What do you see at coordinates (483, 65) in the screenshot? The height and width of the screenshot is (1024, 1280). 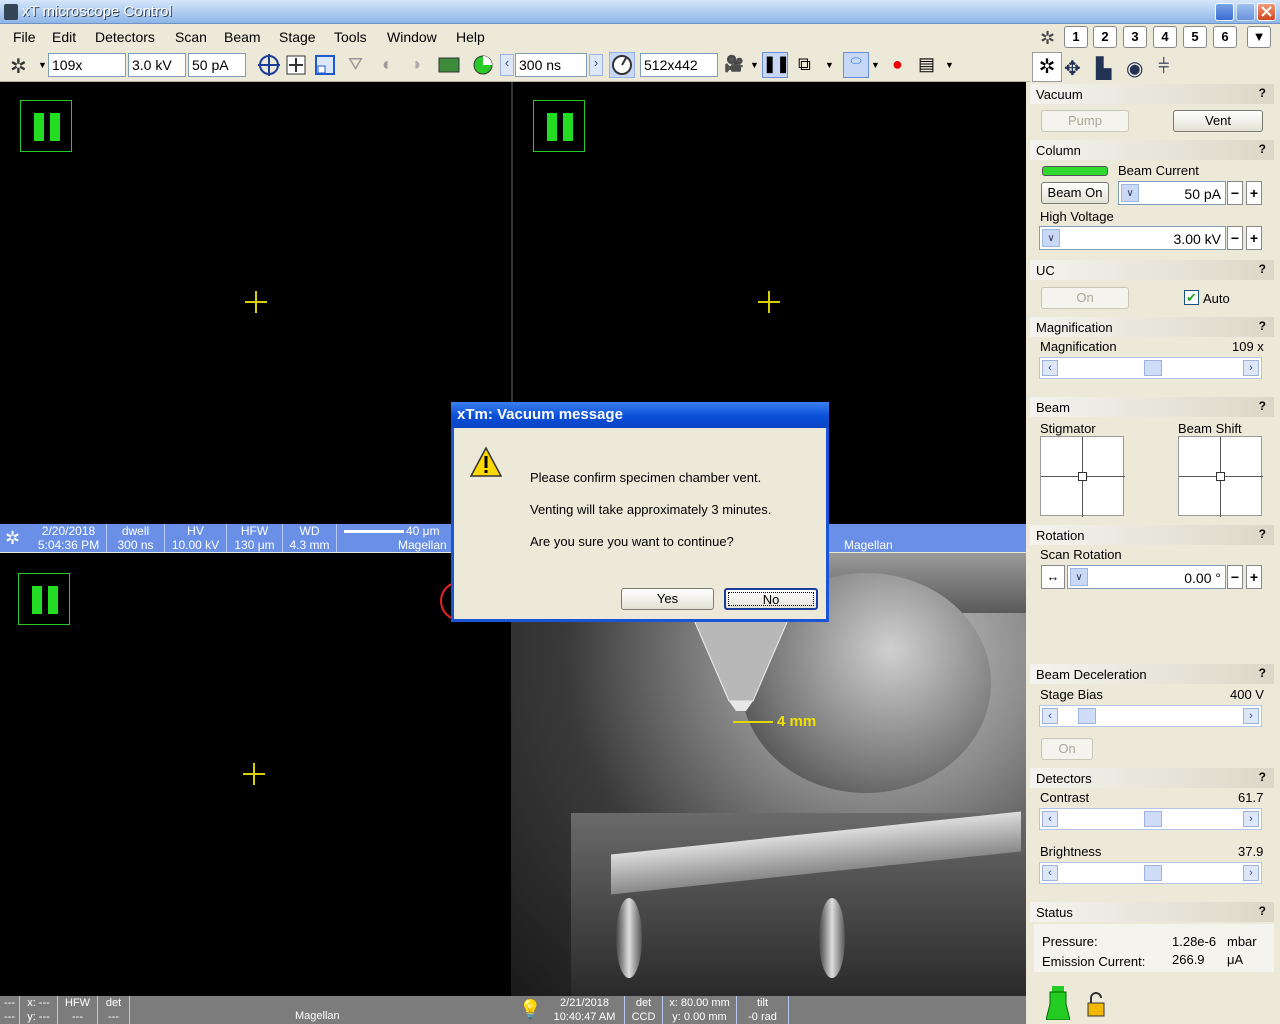 I see `scan-progress-icon` at bounding box center [483, 65].